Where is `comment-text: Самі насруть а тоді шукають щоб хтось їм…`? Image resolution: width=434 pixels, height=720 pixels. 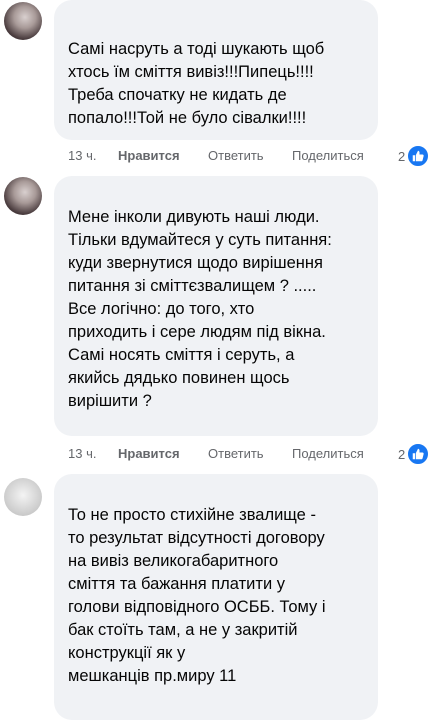
comment-text: Самі насруть а тоді шукають щоб хтось їм… is located at coordinates (196, 83).